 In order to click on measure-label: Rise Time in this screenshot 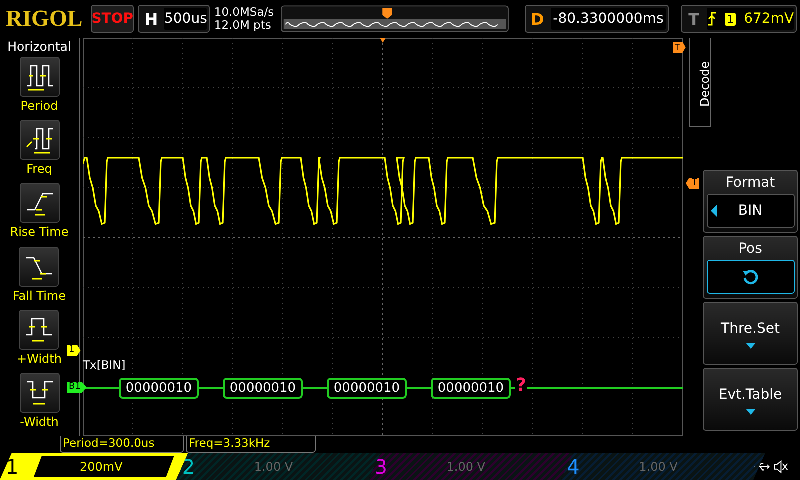, I will do `click(39, 232)`.